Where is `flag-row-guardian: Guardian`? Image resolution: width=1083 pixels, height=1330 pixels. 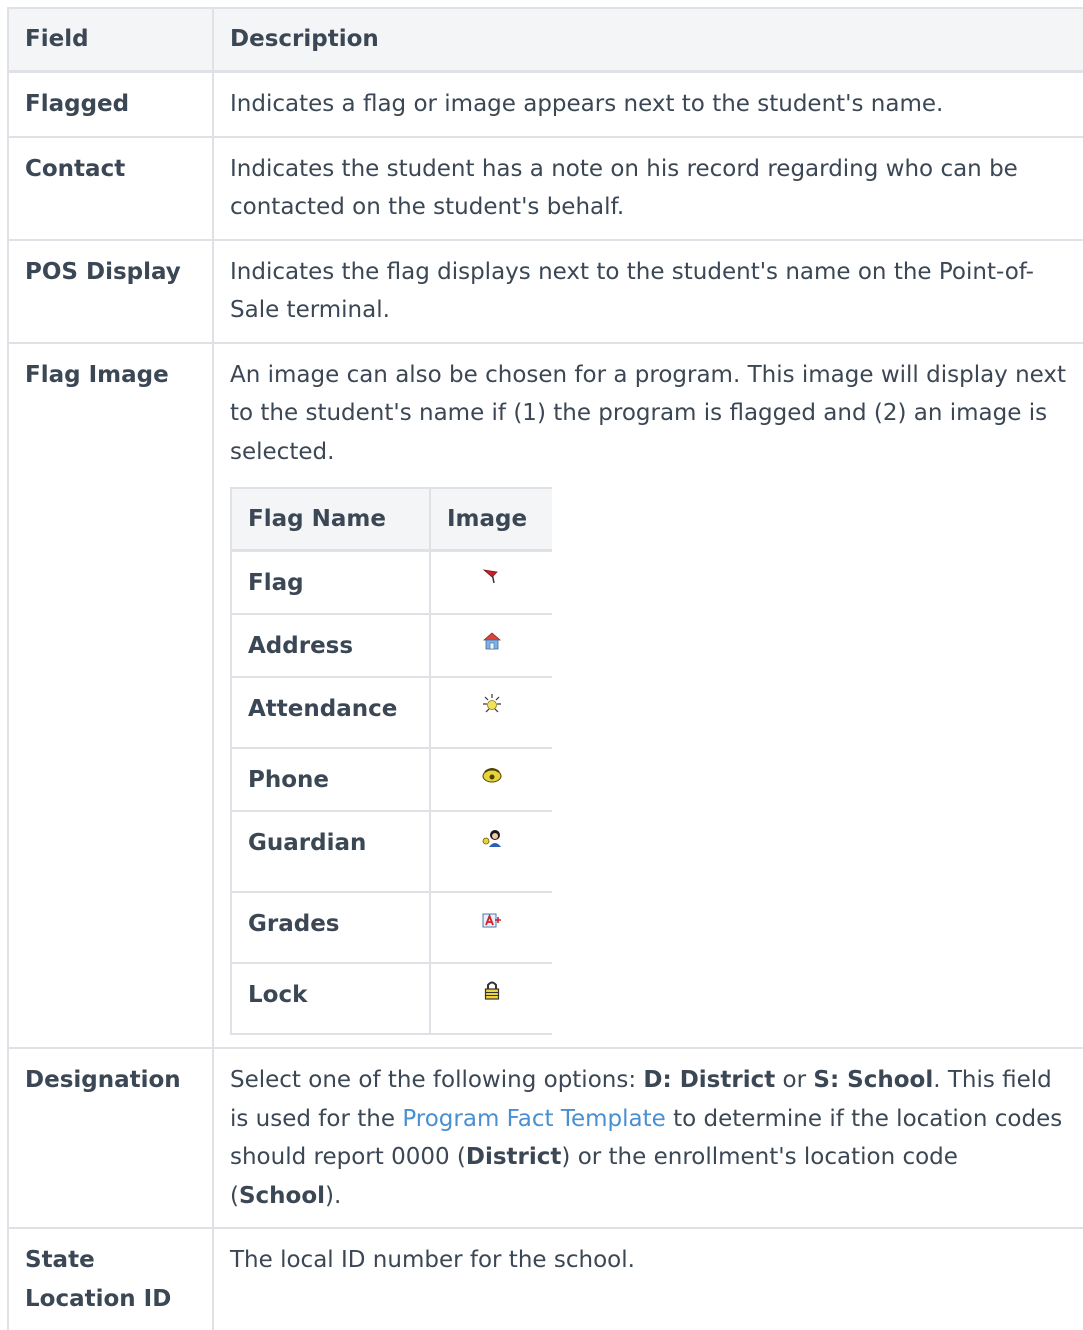
flag-row-guardian: Guardian is located at coordinates (391, 851).